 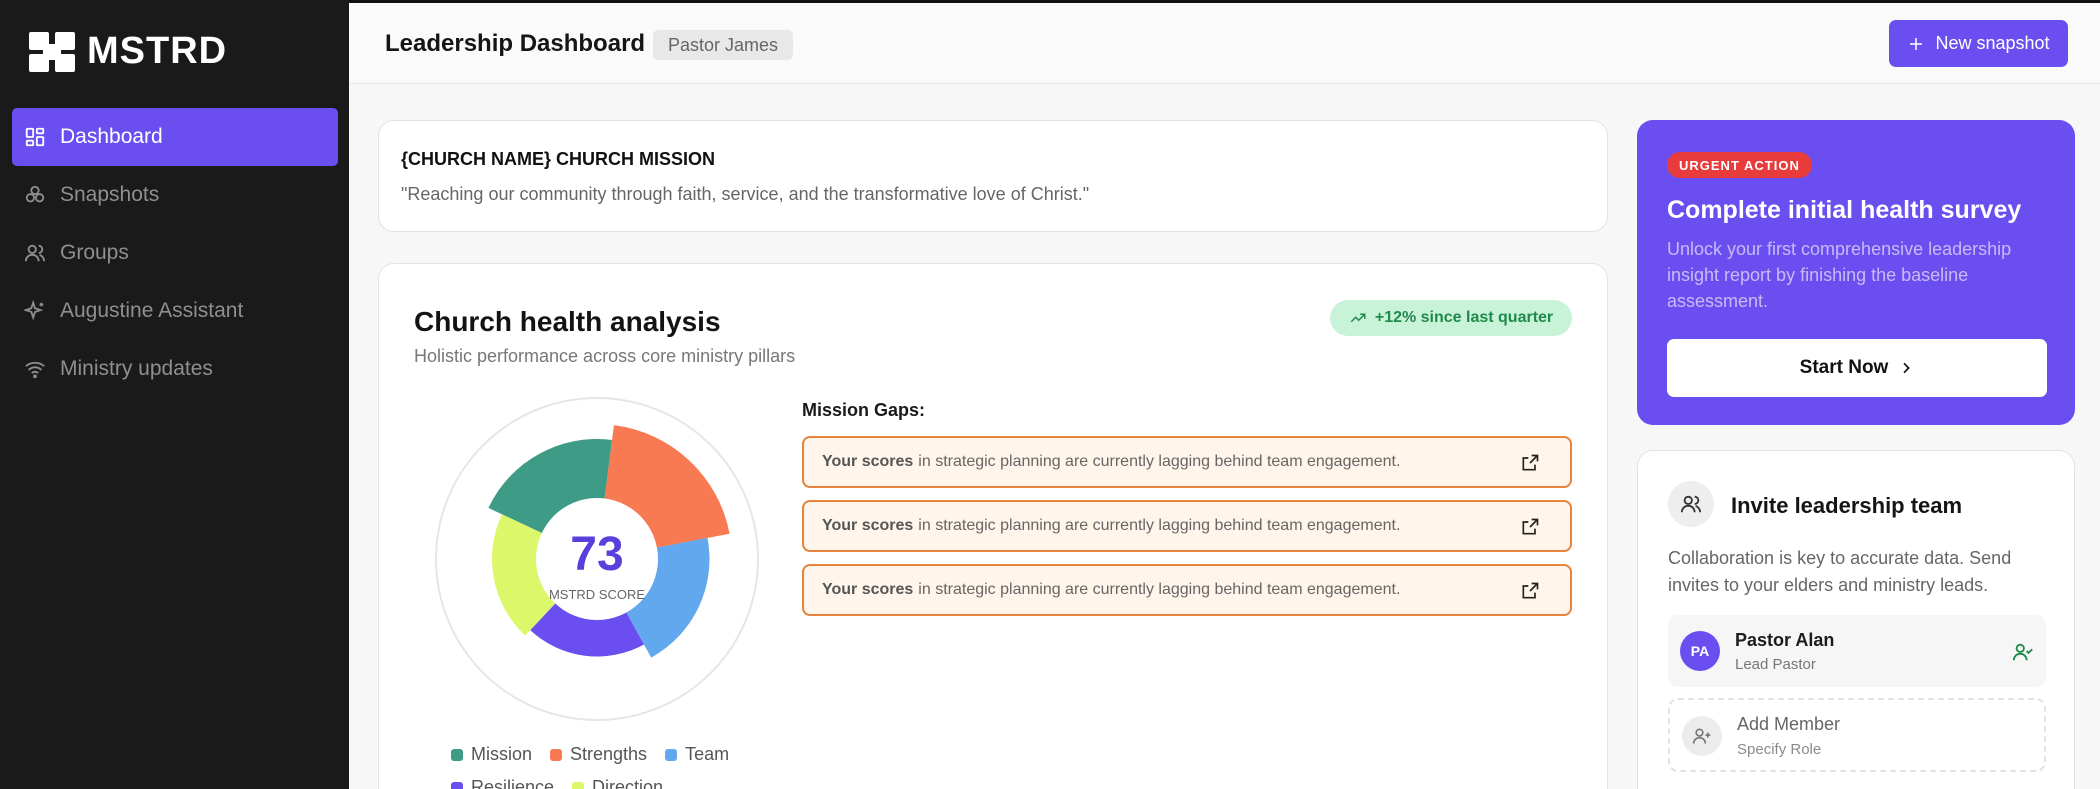 I want to click on page-title: Leadership Dashboard, so click(x=515, y=43).